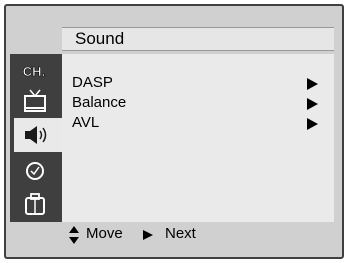  I want to click on sidebar-item-time, so click(36, 171).